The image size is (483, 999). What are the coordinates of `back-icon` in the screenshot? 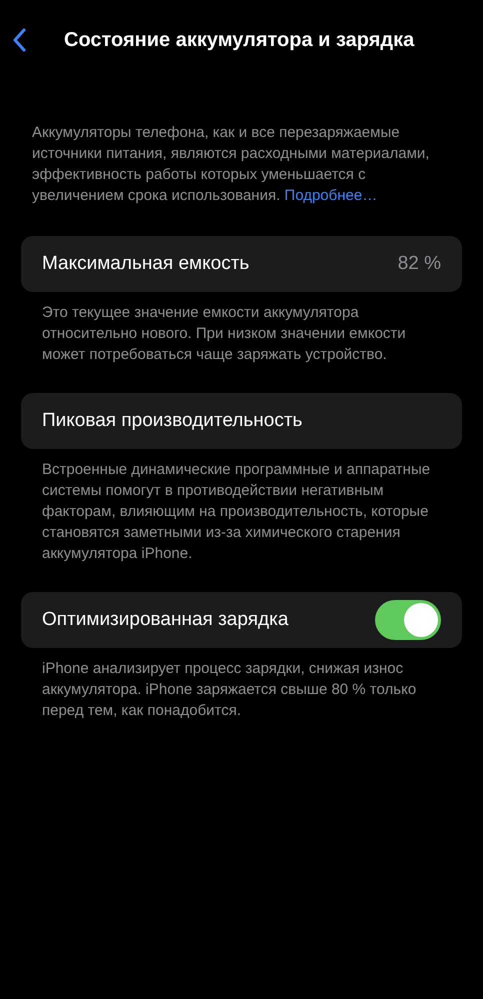 It's located at (19, 40).